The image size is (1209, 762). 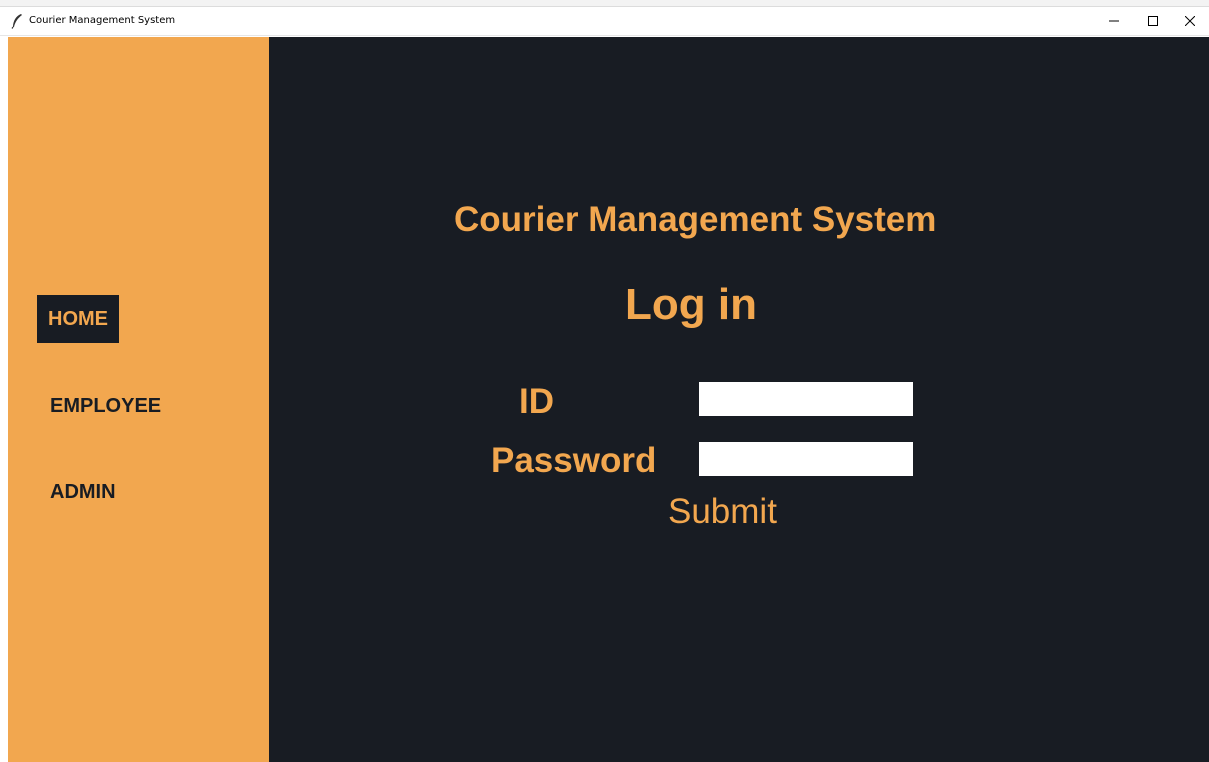 I want to click on title-bar: Courier Management System, so click(x=604, y=21).